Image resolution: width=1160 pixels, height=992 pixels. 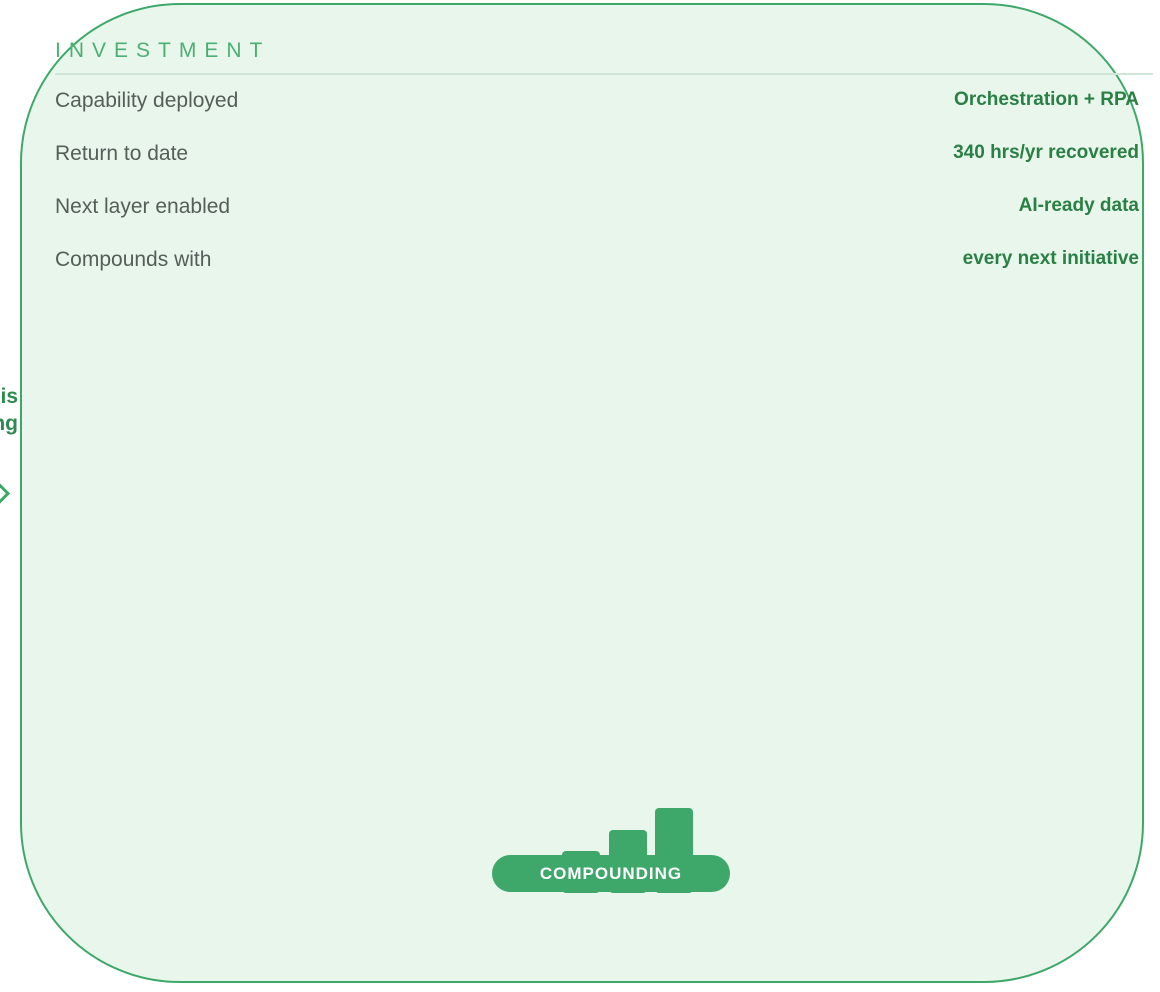 I want to click on clipped-side-text-line-2: ng, so click(x=9, y=423).